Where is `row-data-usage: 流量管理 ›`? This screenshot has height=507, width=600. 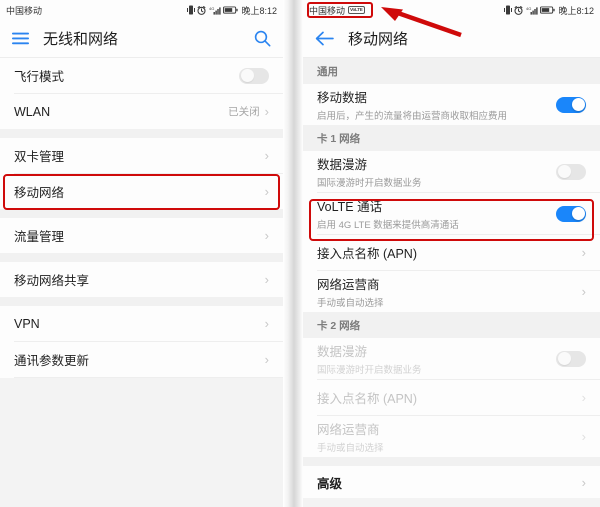 row-data-usage: 流量管理 › is located at coordinates (141, 235).